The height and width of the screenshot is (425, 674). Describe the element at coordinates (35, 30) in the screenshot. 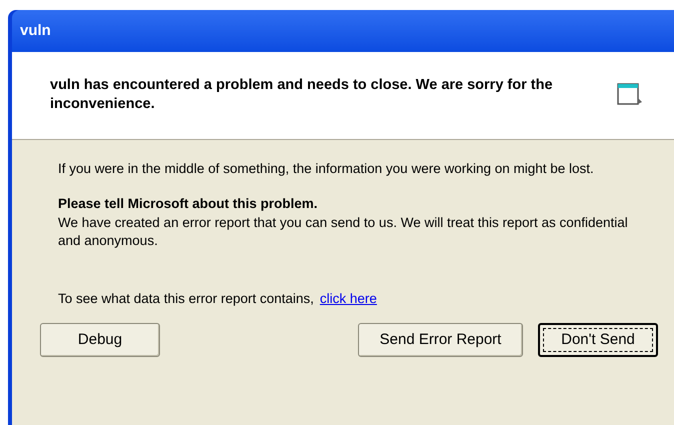

I see `window-title: vuln` at that location.